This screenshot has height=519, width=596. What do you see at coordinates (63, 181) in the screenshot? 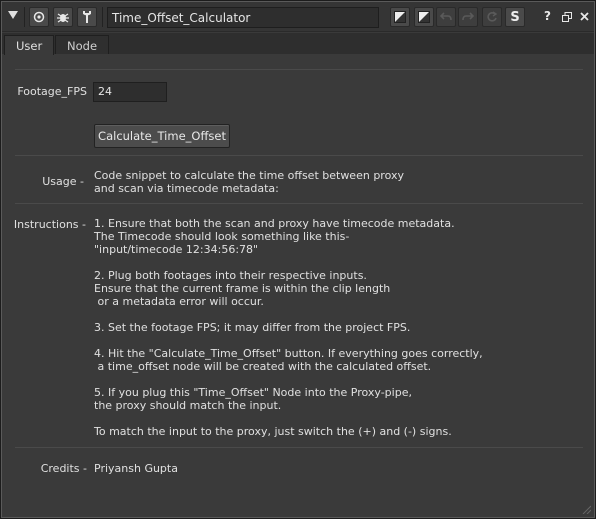
I see `usage-label: Usage -` at bounding box center [63, 181].